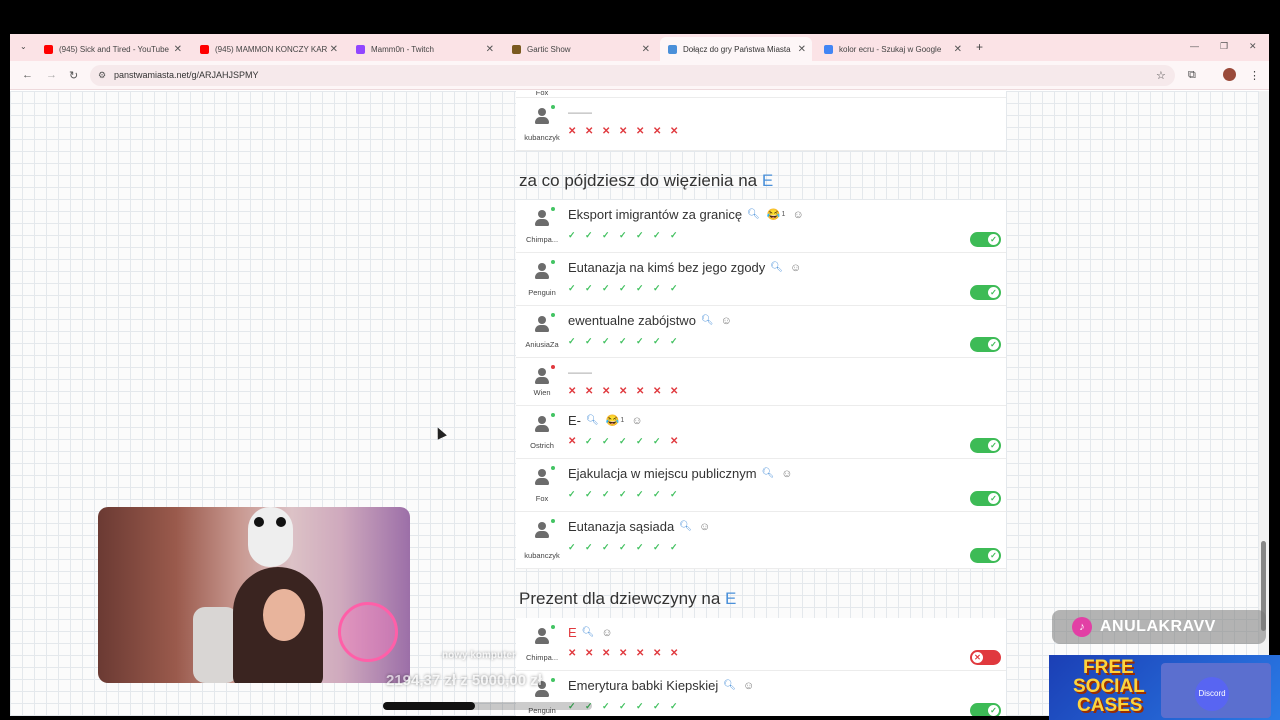 The height and width of the screenshot is (720, 1280). I want to click on vote-marks: ✕ ✕ ✕ ✕ ✕ ✕ ✕, so click(627, 391).